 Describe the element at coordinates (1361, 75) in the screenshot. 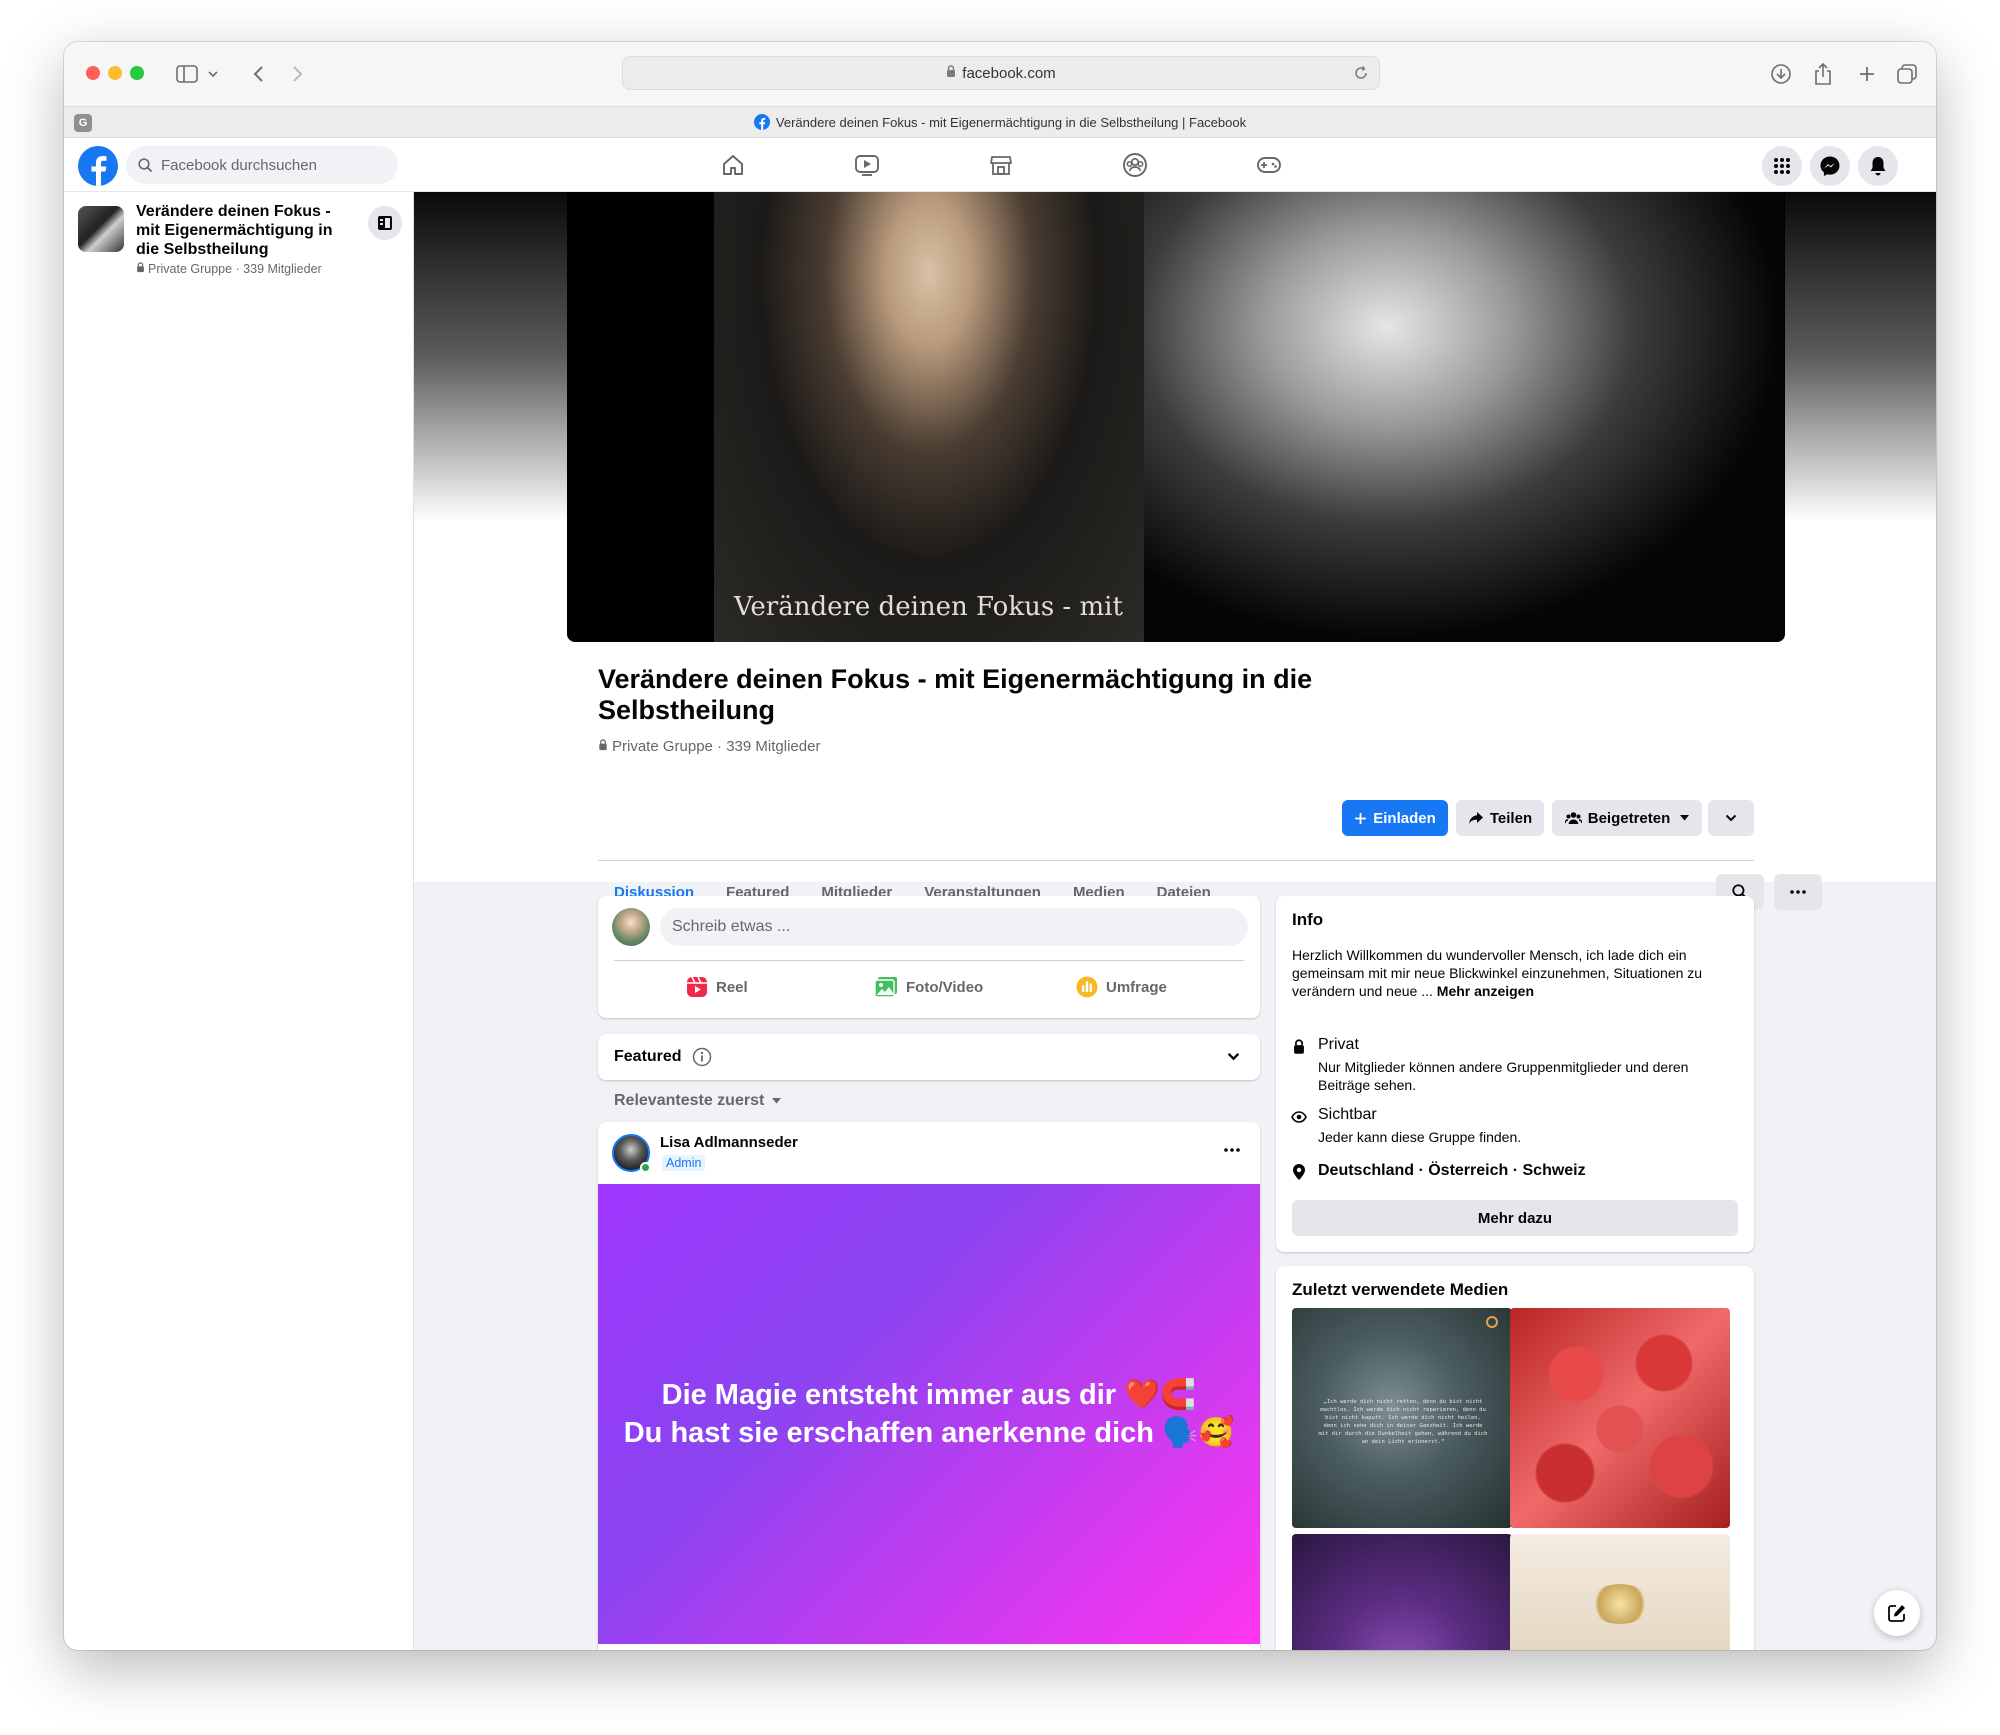

I see `reload-icon` at that location.